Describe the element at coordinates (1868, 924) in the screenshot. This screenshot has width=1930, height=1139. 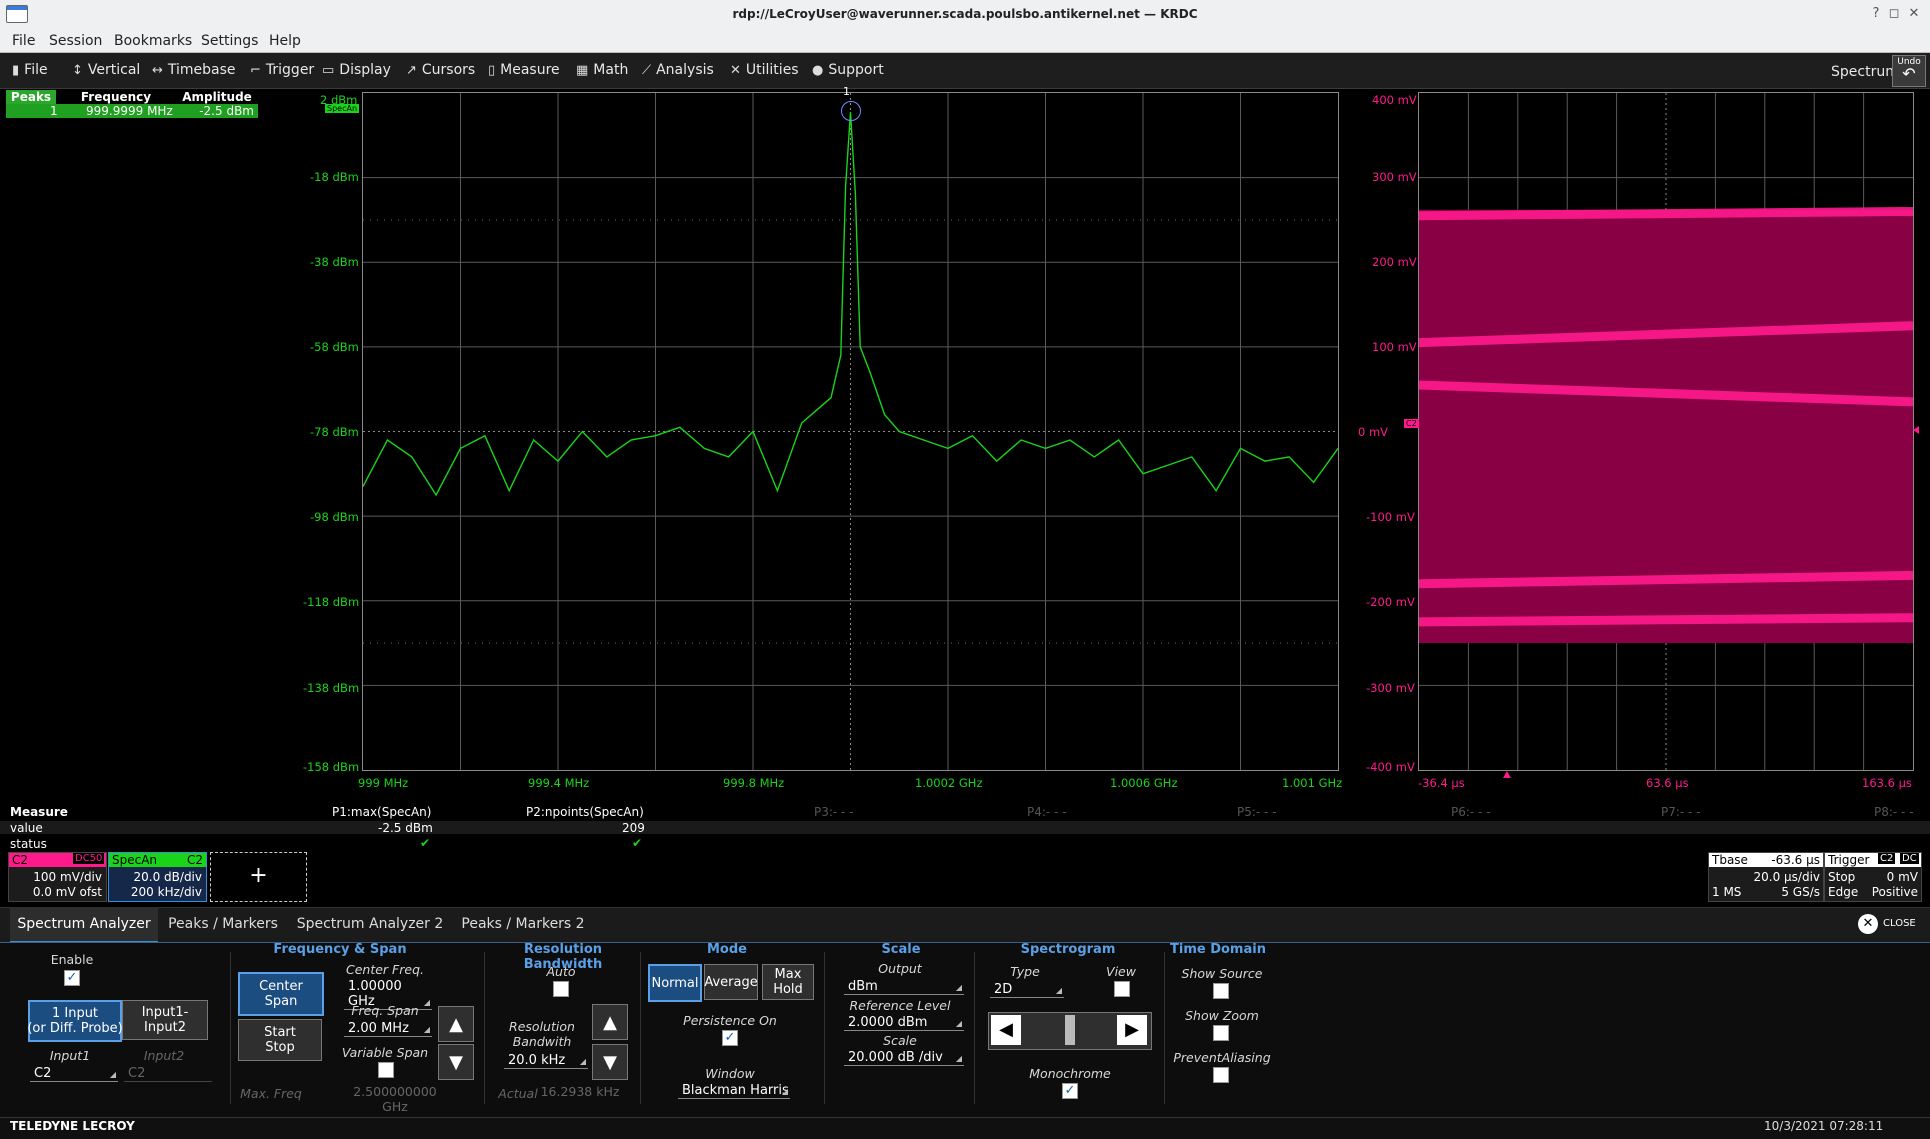
I see `close-dialog-icon: ✕` at that location.